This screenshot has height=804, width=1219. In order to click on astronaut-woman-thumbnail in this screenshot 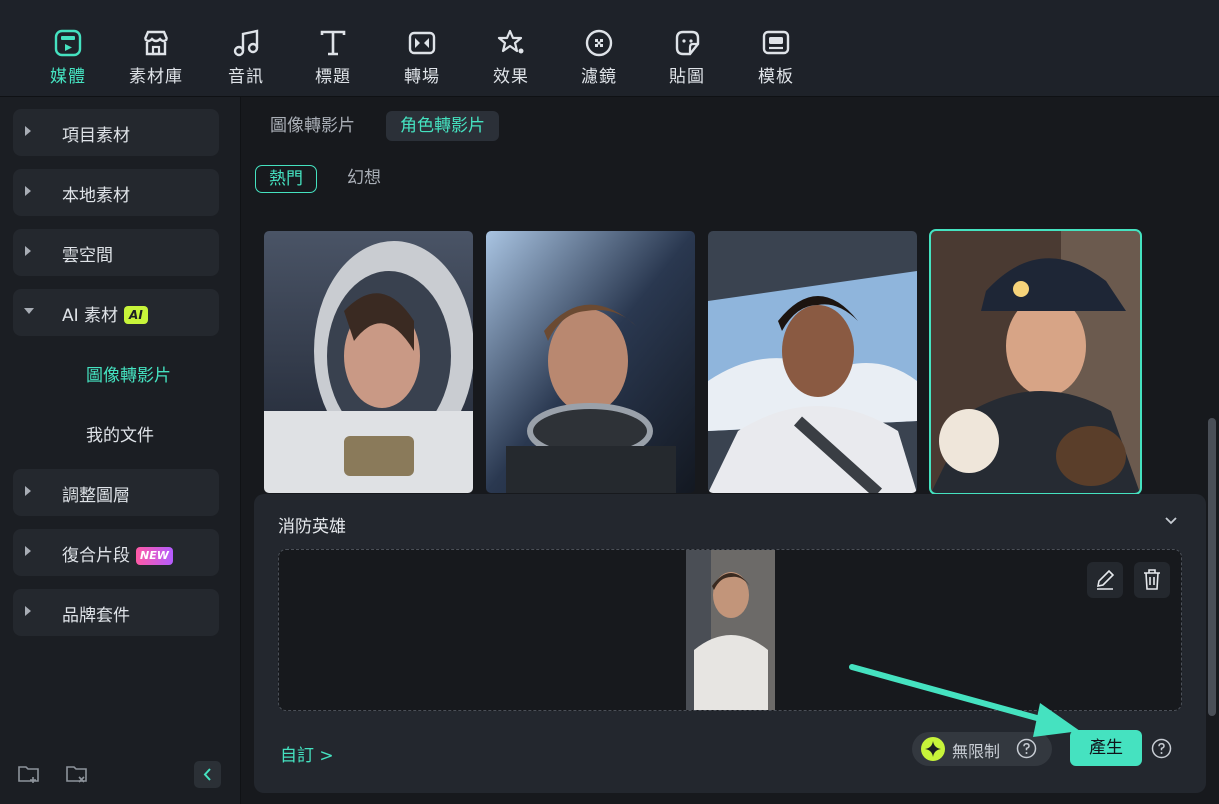, I will do `click(368, 362)`.